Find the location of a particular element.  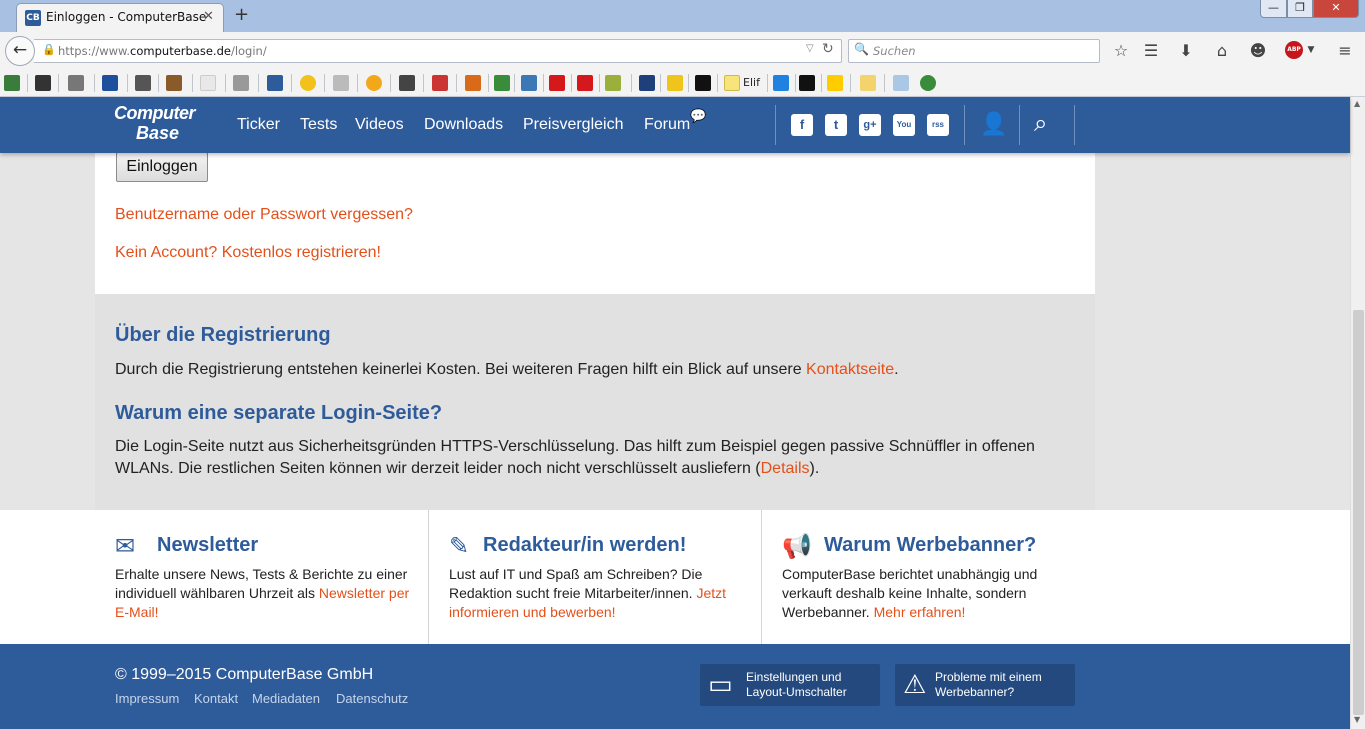

cube-bookmark-icon is located at coordinates (901, 83).